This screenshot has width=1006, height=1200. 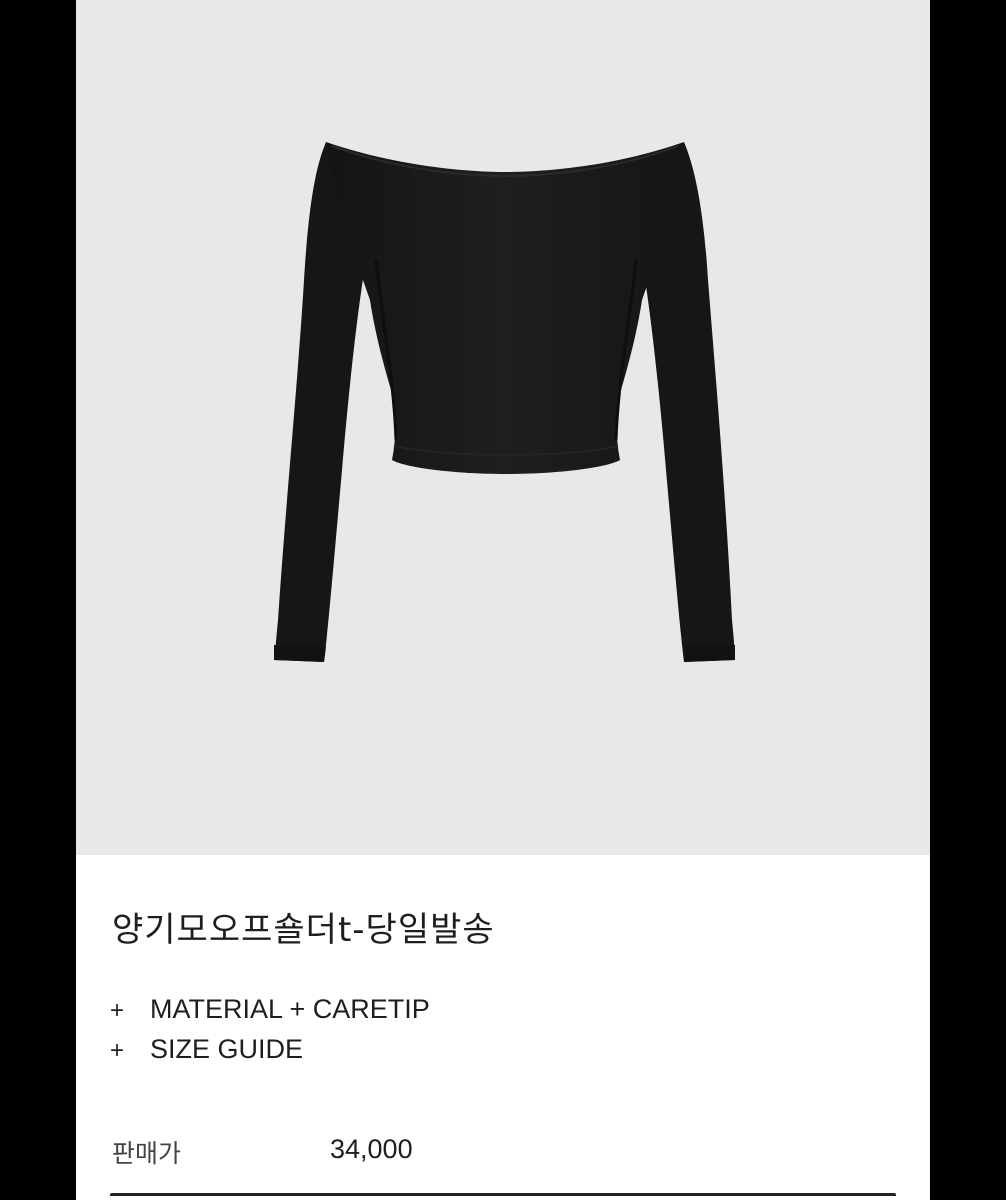 I want to click on price-value: 34,000, so click(x=371, y=1149).